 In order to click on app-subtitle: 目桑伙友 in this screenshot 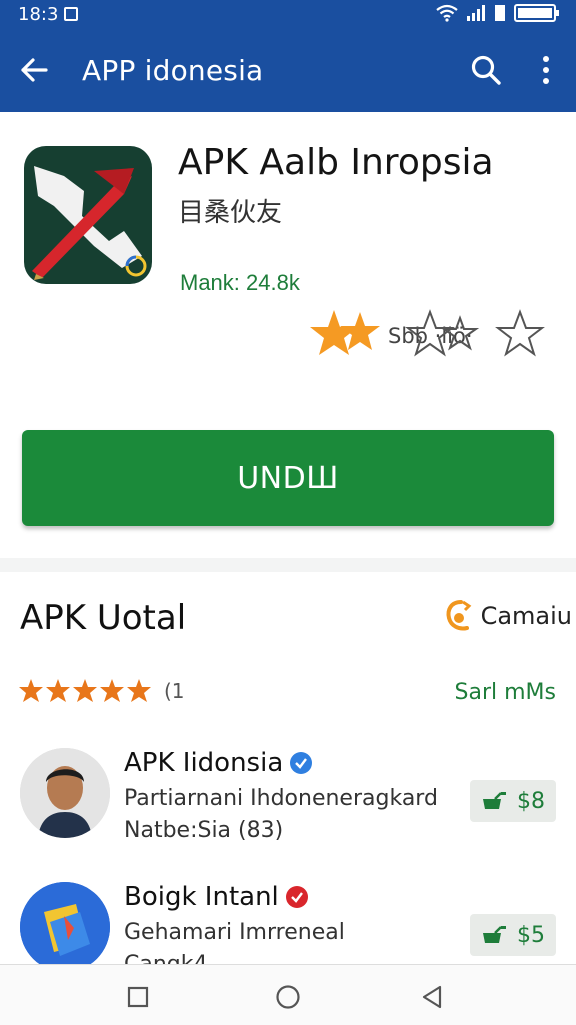, I will do `click(230, 213)`.